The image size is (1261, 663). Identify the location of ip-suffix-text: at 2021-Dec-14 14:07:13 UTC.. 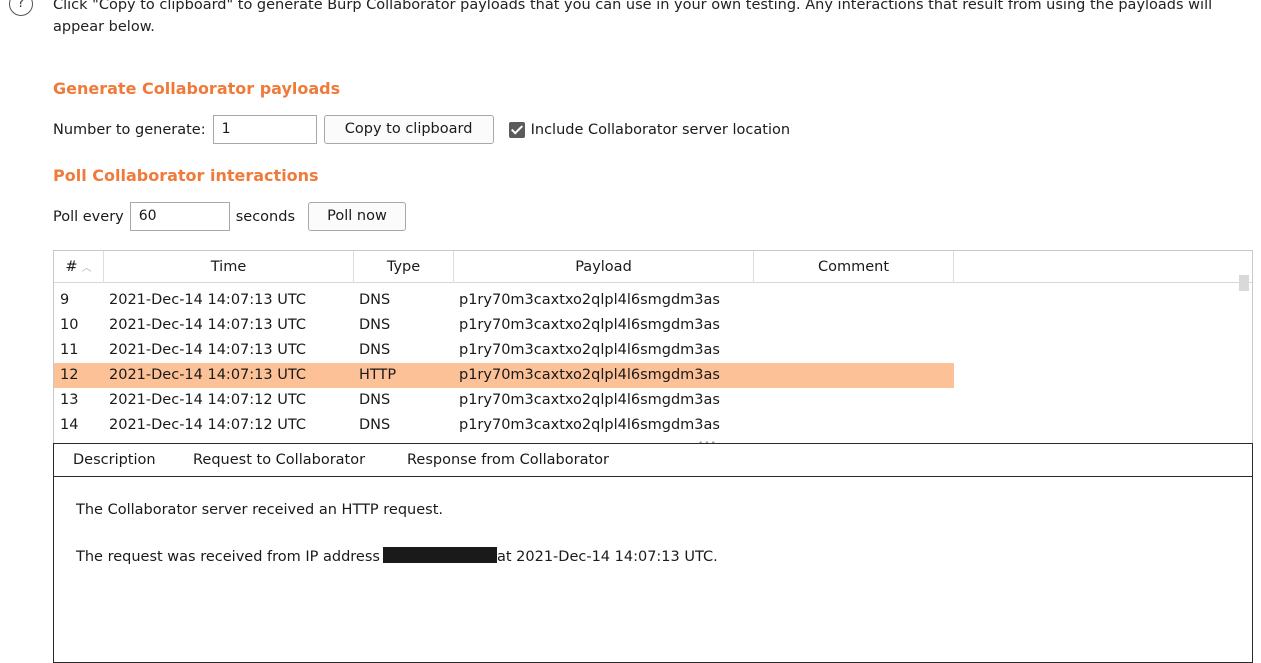
(607, 557).